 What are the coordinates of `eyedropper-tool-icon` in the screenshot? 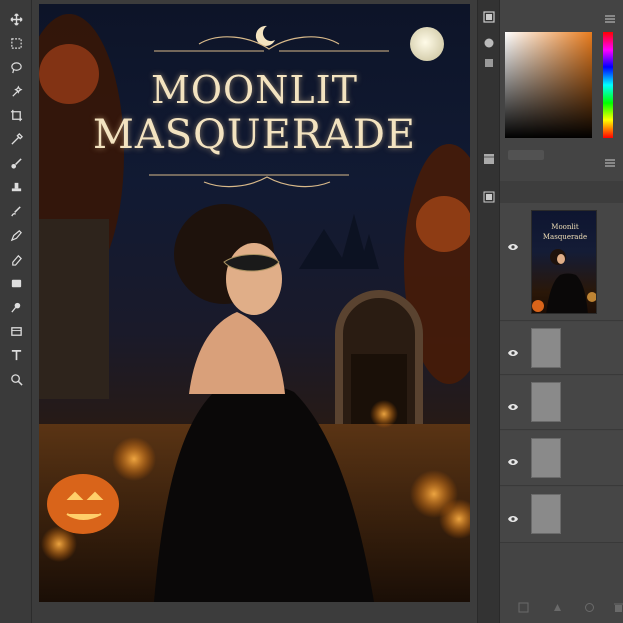 It's located at (16, 139).